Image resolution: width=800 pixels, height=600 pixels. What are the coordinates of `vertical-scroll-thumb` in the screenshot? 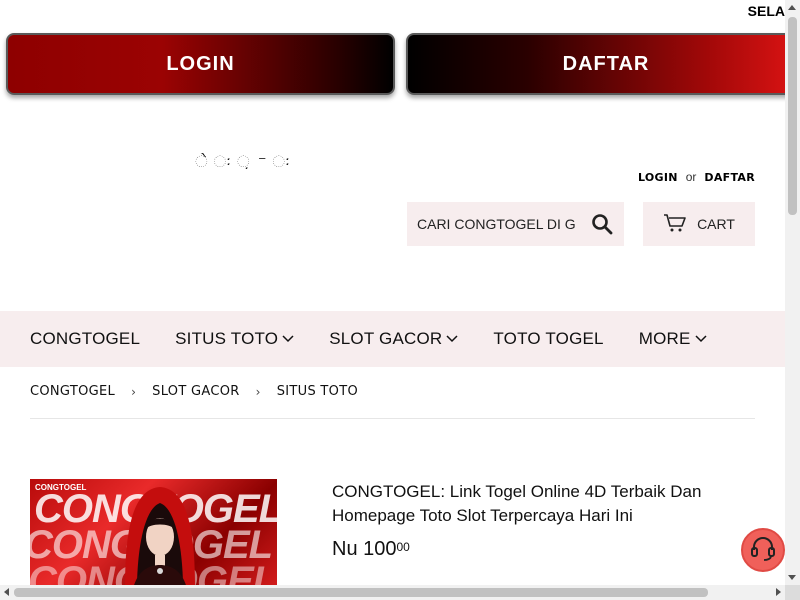 It's located at (792, 116).